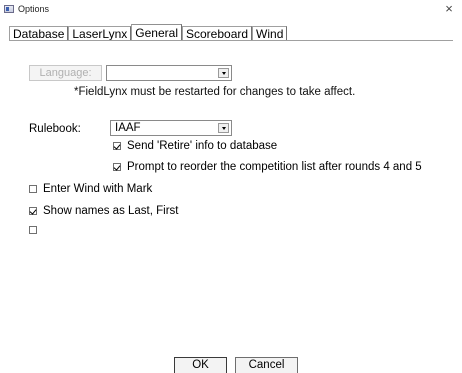 The width and height of the screenshot is (462, 373). I want to click on rulebook-select: IAAF, so click(171, 128).